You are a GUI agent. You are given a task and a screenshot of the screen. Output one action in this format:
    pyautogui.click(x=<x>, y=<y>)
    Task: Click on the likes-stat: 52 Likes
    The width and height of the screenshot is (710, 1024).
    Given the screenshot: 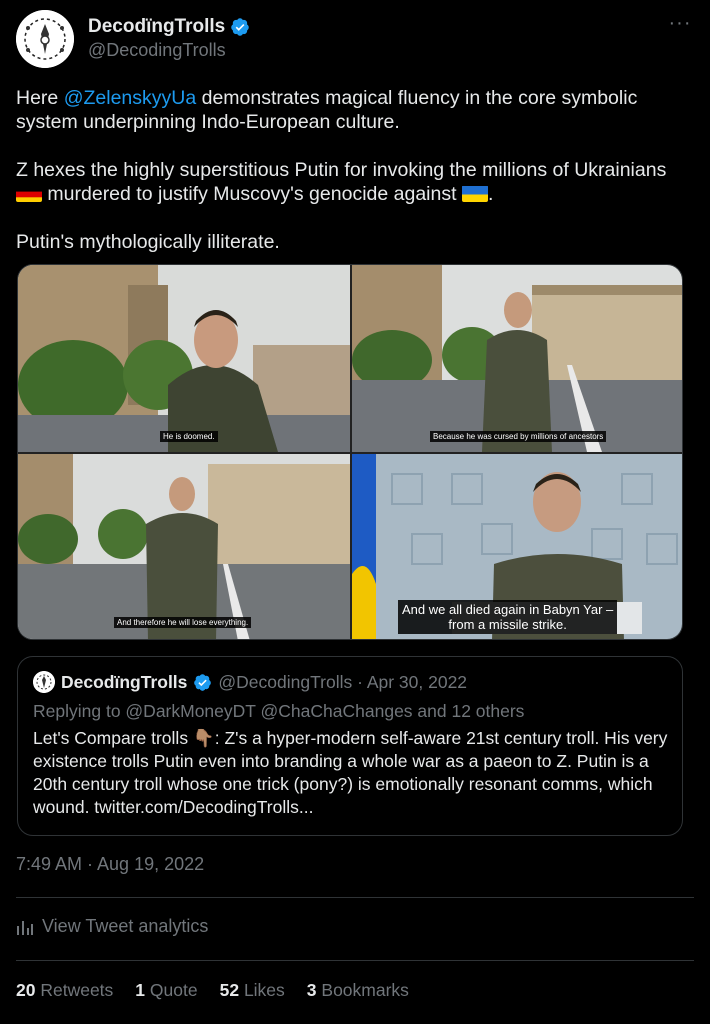 What is the action you would take?
    pyautogui.click(x=252, y=990)
    